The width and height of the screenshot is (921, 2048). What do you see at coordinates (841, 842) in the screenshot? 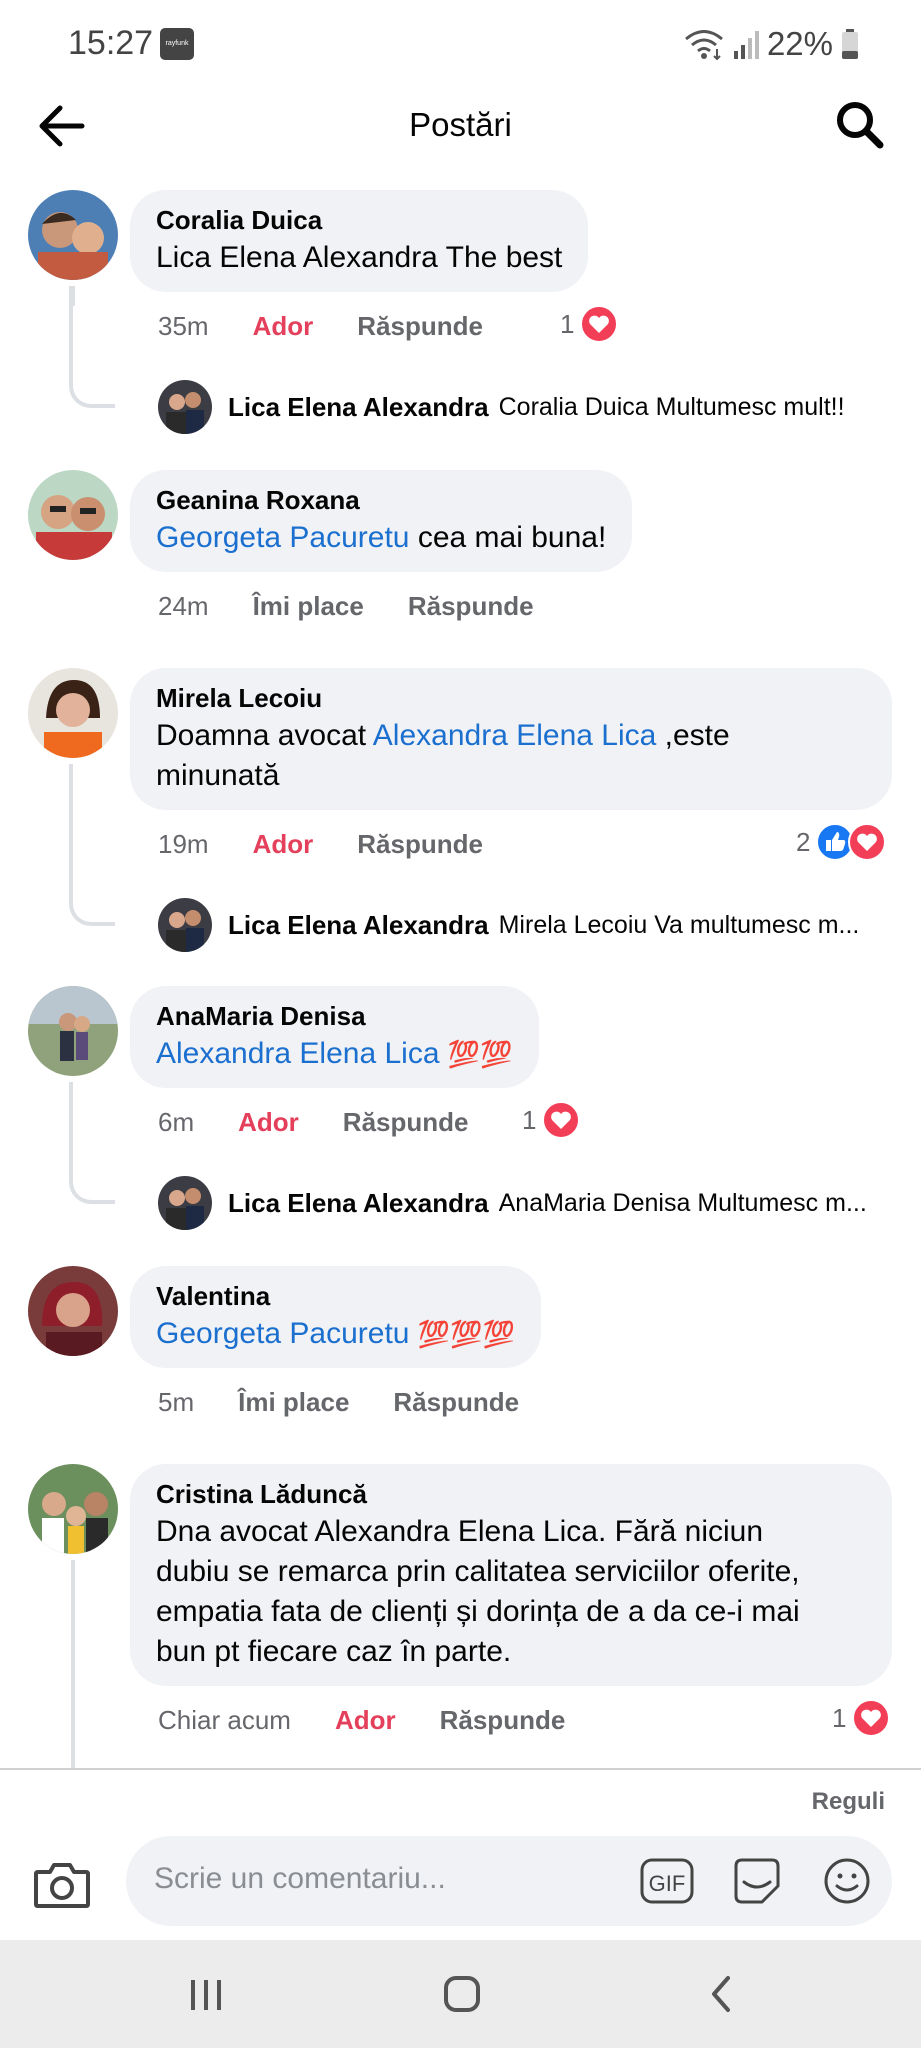
I see `reaction-summary: 2` at bounding box center [841, 842].